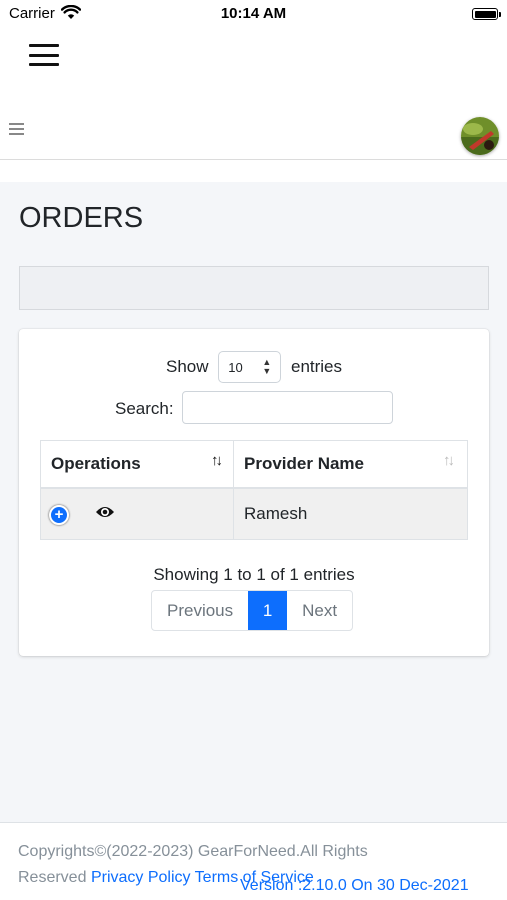  What do you see at coordinates (480, 136) in the screenshot?
I see `avatar` at bounding box center [480, 136].